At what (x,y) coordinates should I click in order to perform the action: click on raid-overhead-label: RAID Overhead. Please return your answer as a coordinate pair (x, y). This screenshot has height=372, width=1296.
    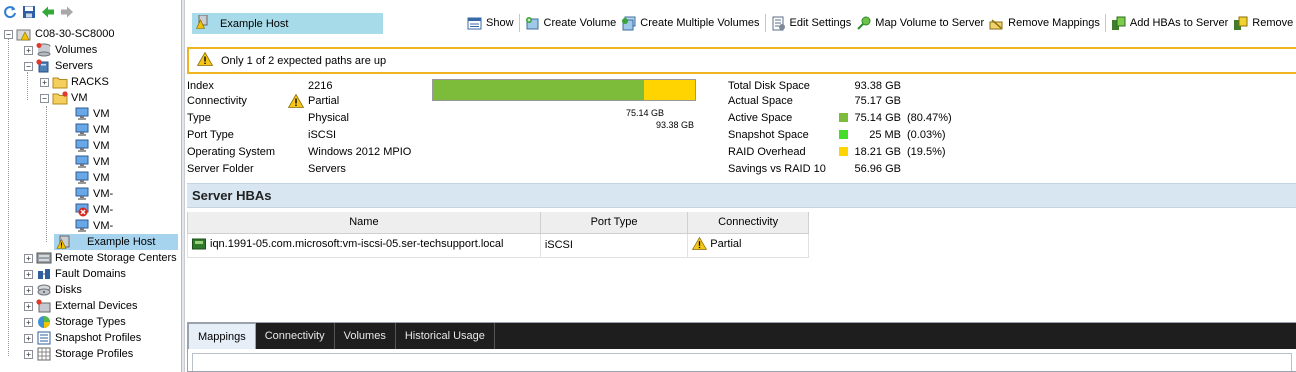
    Looking at the image, I should click on (767, 152).